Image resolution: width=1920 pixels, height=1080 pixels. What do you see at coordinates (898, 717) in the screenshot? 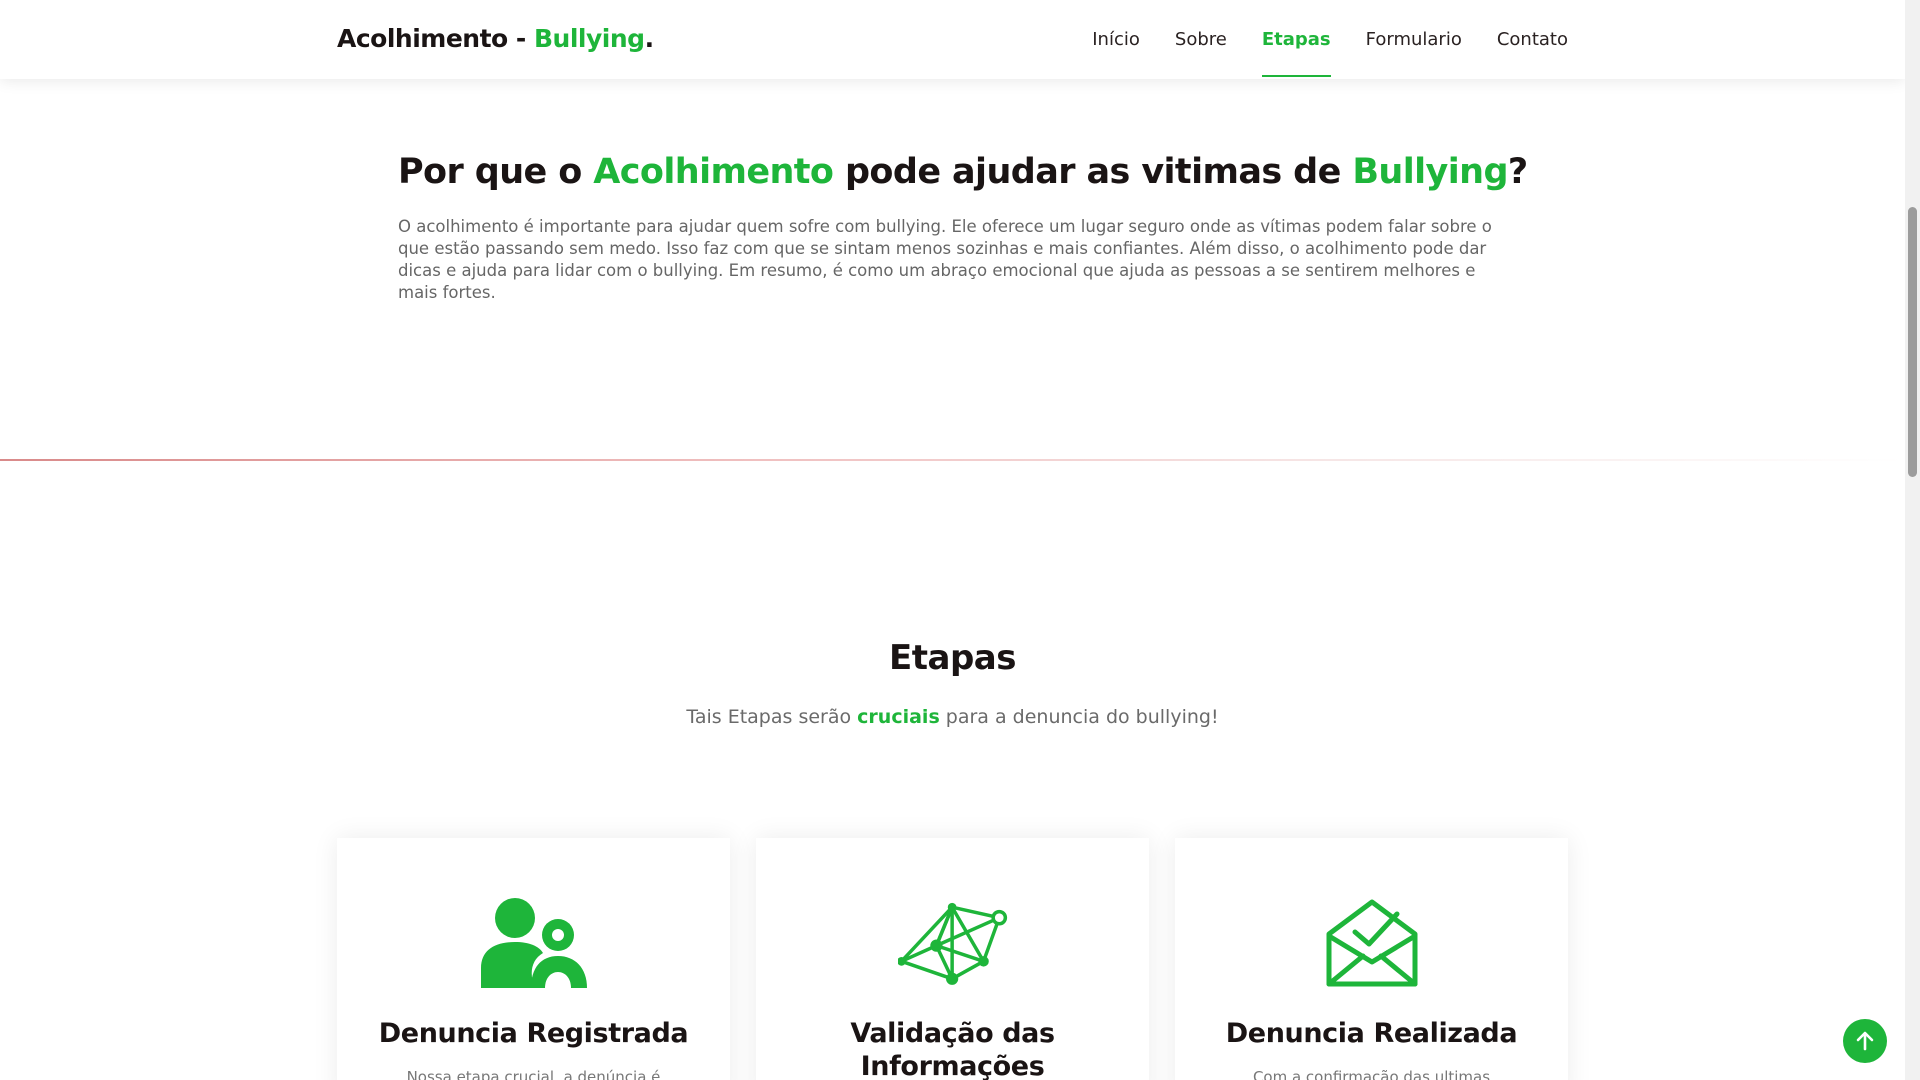
I see `etapas-subtitle-accent: cruciais` at bounding box center [898, 717].